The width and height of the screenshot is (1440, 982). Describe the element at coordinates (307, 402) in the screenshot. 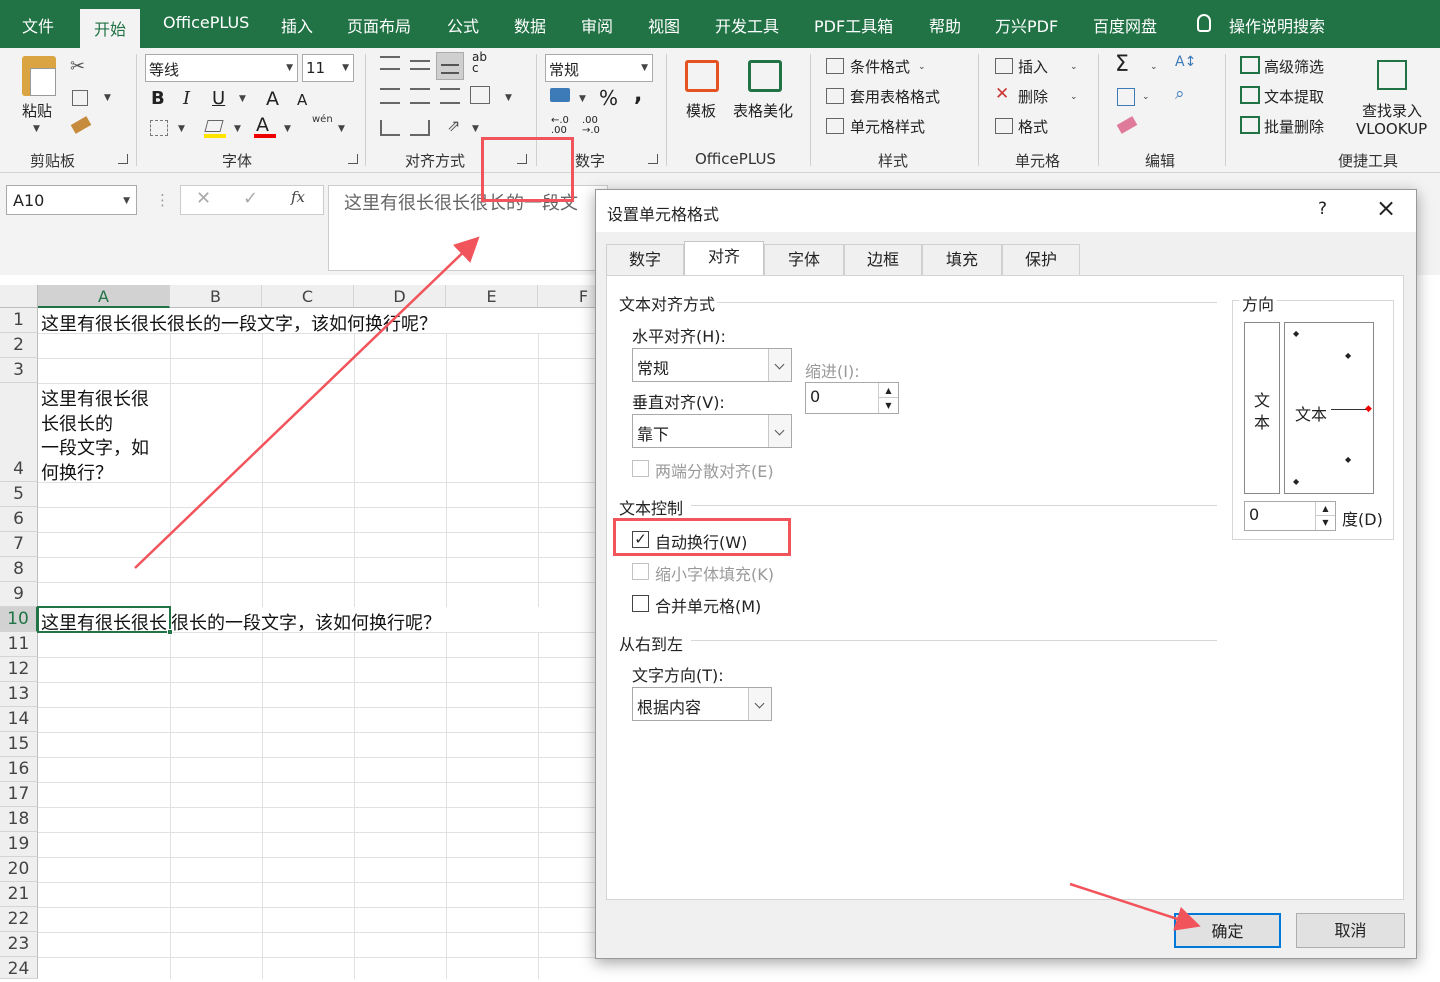

I see `arrow-to-launcher` at that location.